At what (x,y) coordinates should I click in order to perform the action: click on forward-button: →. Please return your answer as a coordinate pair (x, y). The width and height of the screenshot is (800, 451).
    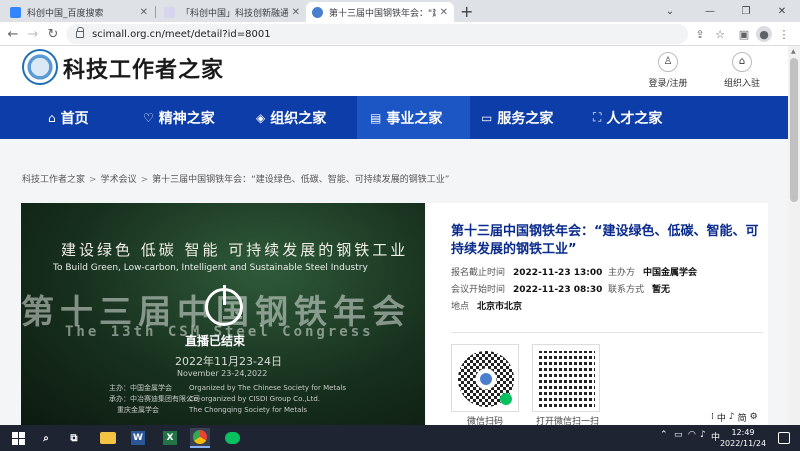
    Looking at the image, I should click on (33, 34).